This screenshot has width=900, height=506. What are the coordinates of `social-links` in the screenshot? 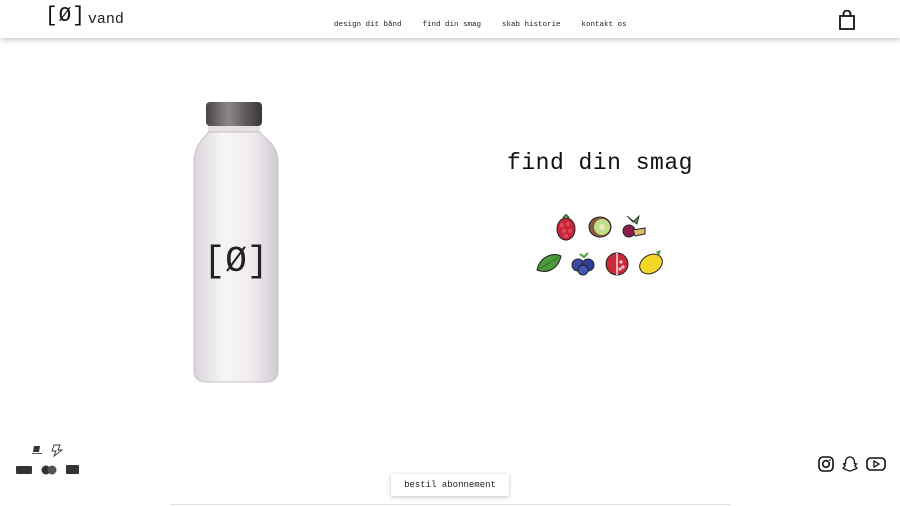 It's located at (852, 464).